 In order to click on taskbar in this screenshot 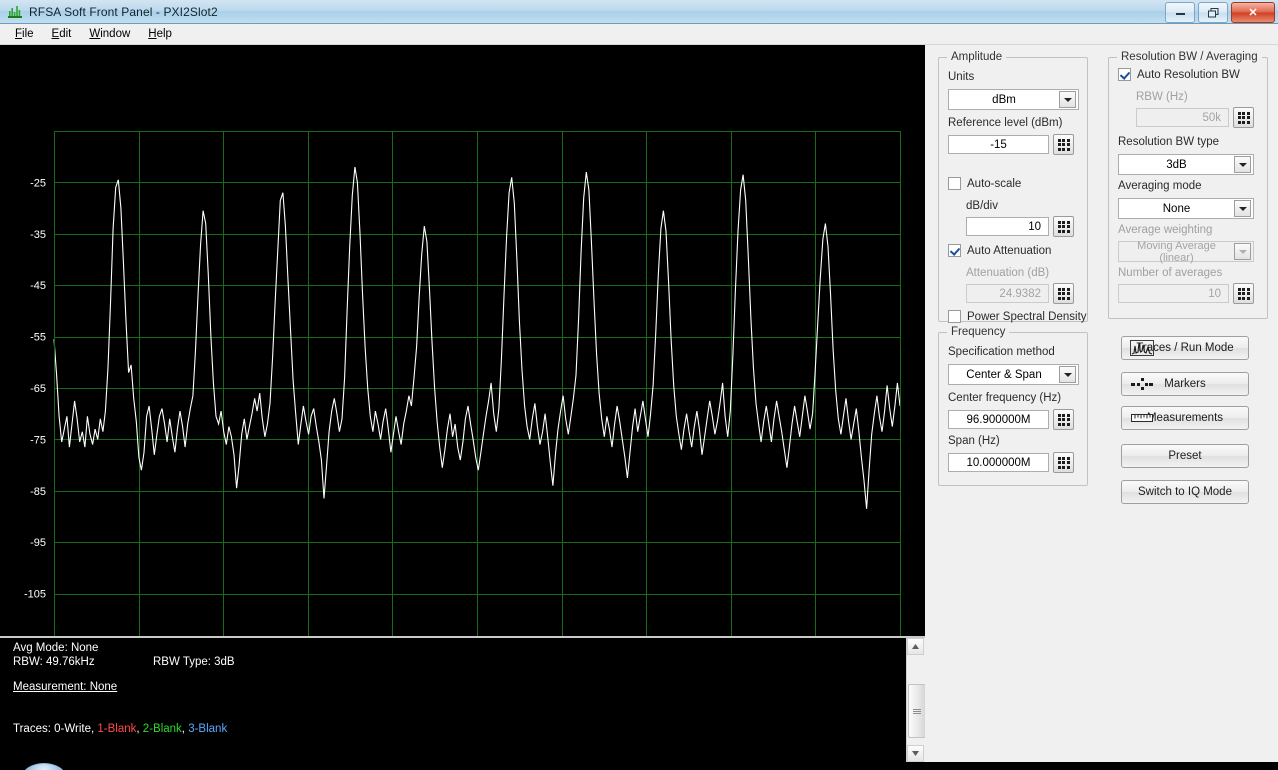, I will do `click(639, 766)`.